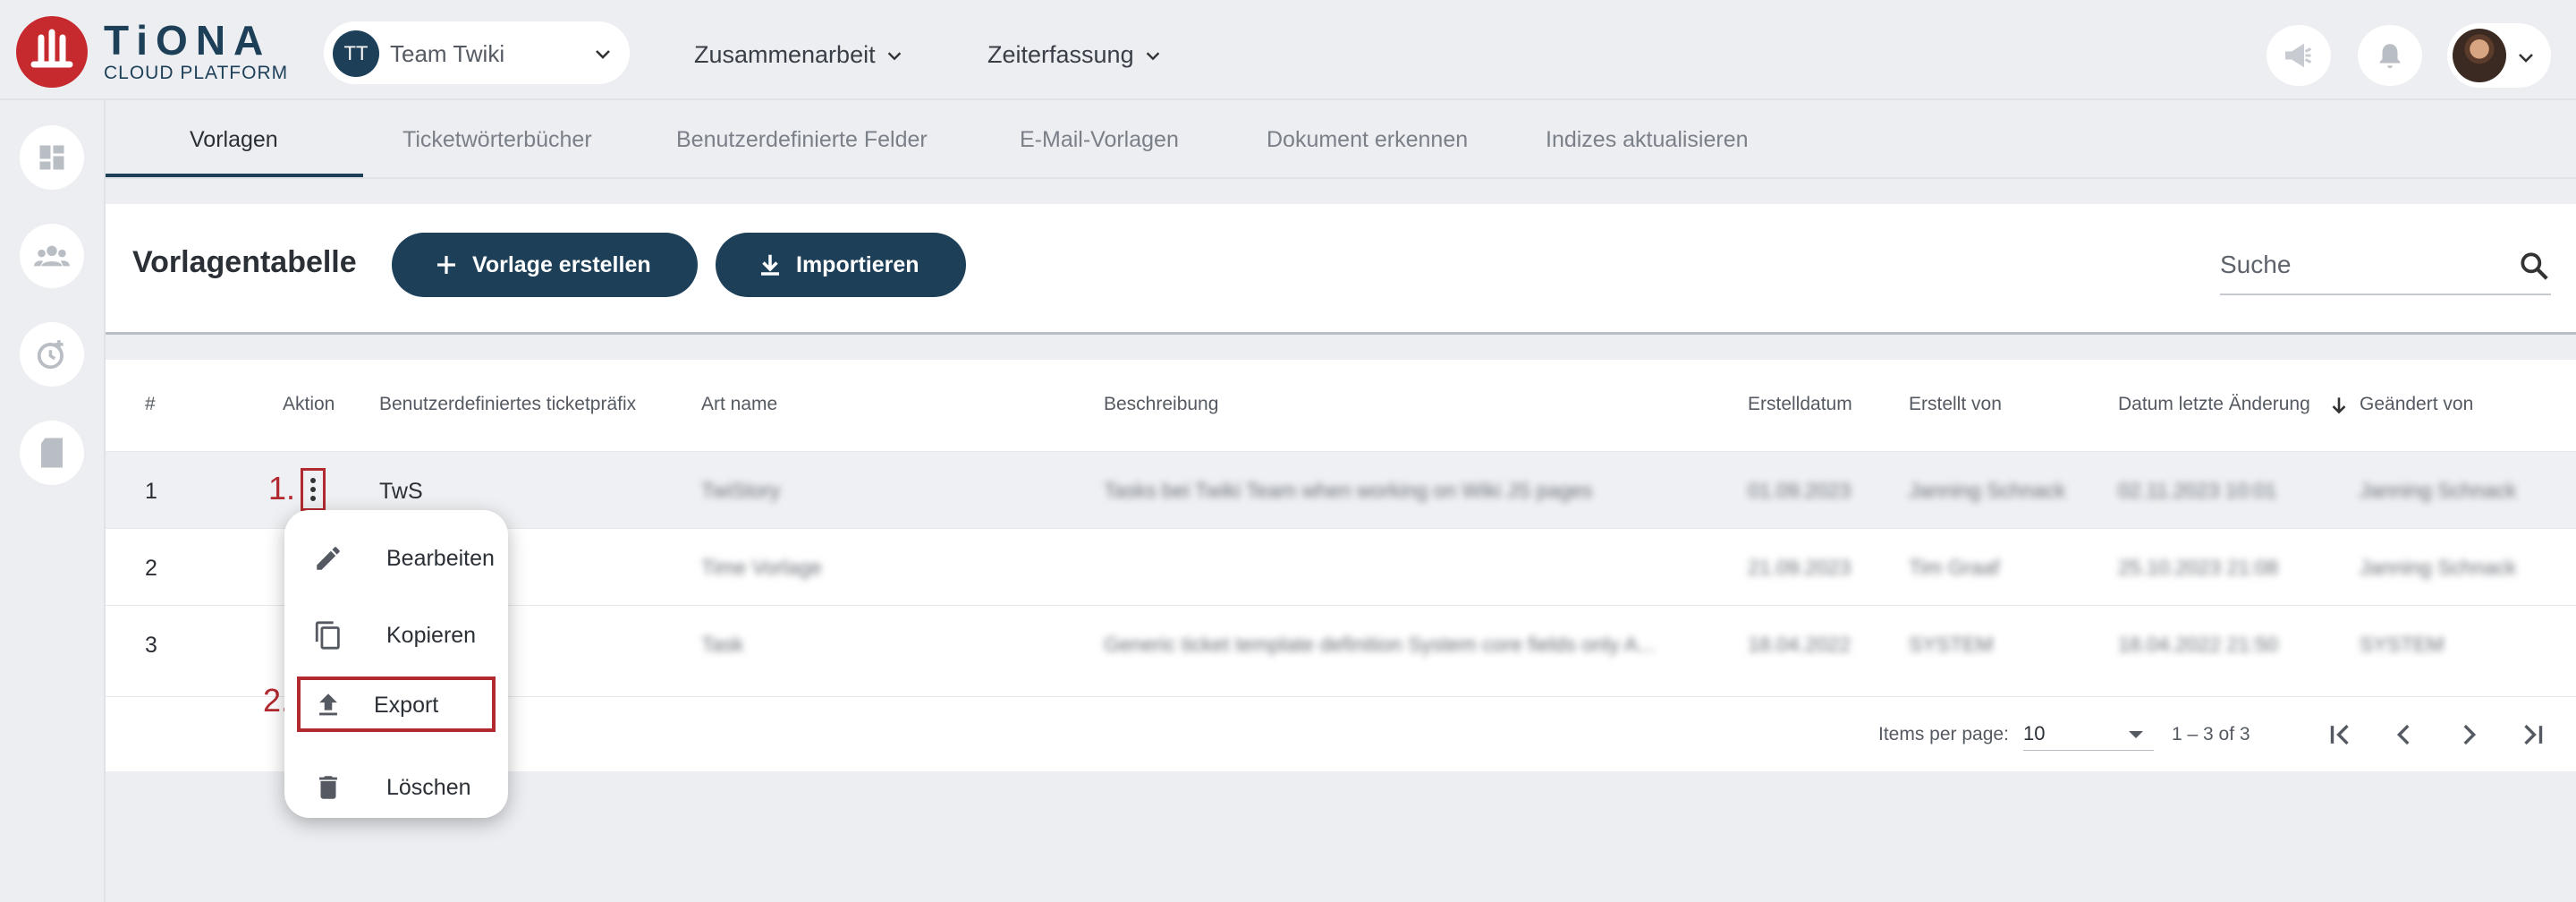 The width and height of the screenshot is (2576, 902). What do you see at coordinates (446, 265) in the screenshot?
I see `plus-icon` at bounding box center [446, 265].